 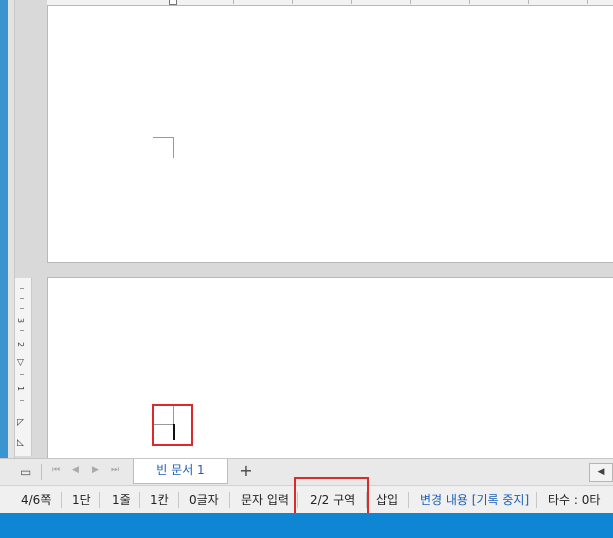 What do you see at coordinates (25, 472) in the screenshot?
I see `page-icon: ▭` at bounding box center [25, 472].